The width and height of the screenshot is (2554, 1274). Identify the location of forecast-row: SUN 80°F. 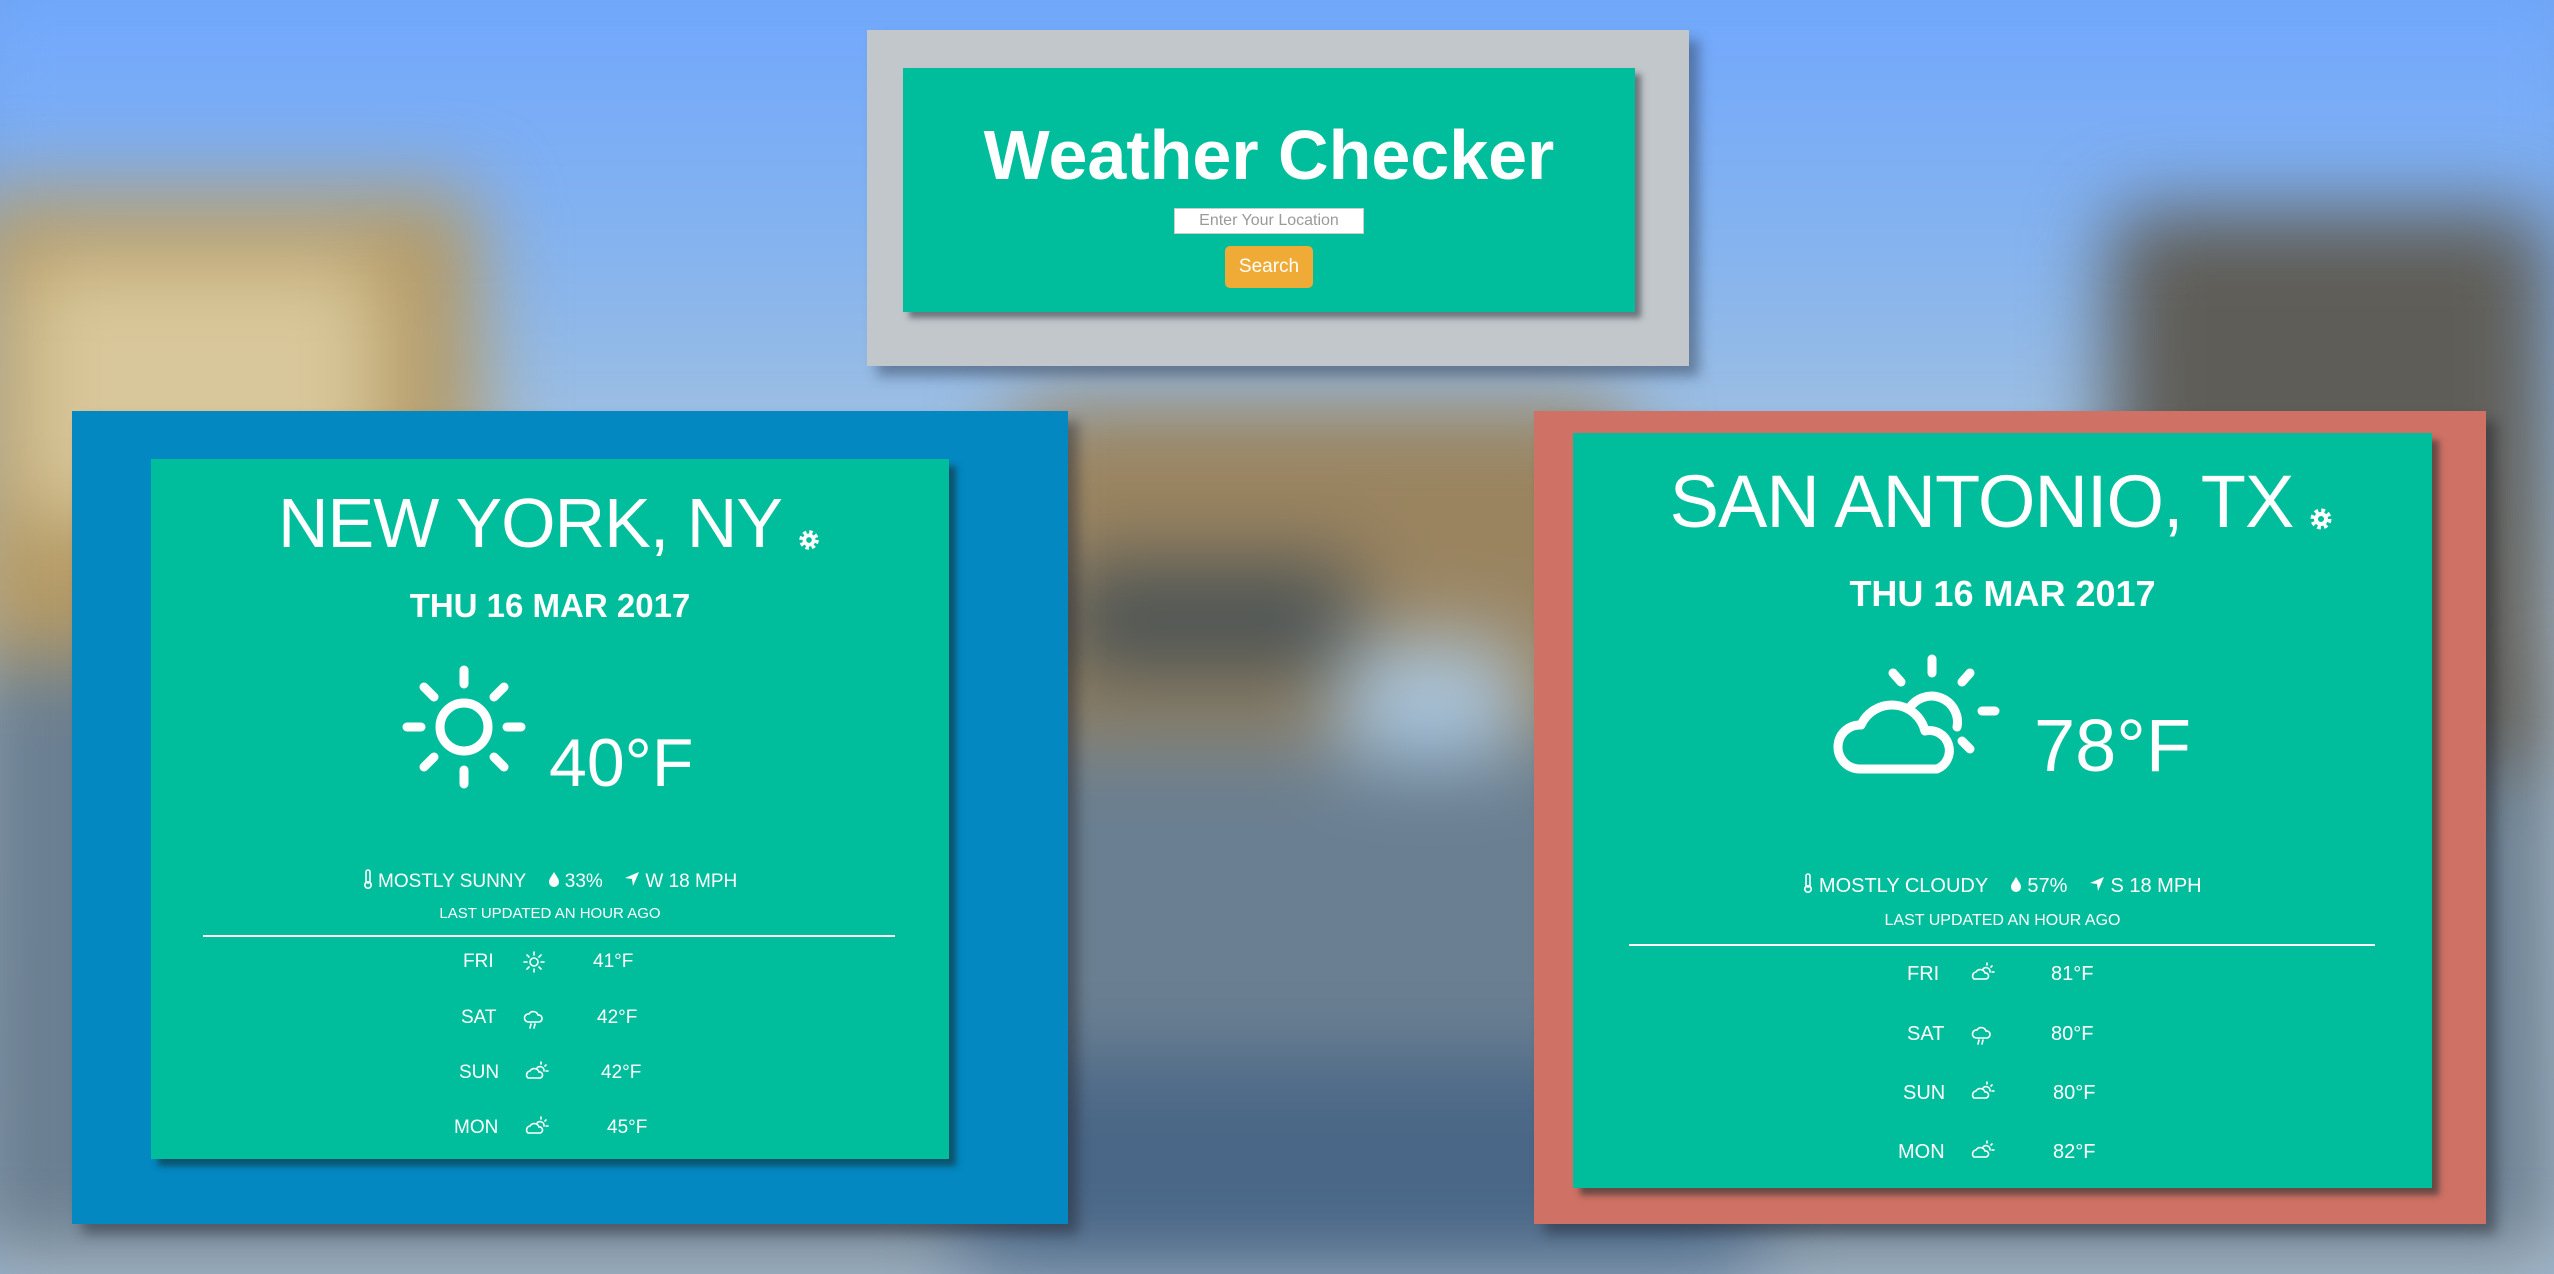
(2002, 1096).